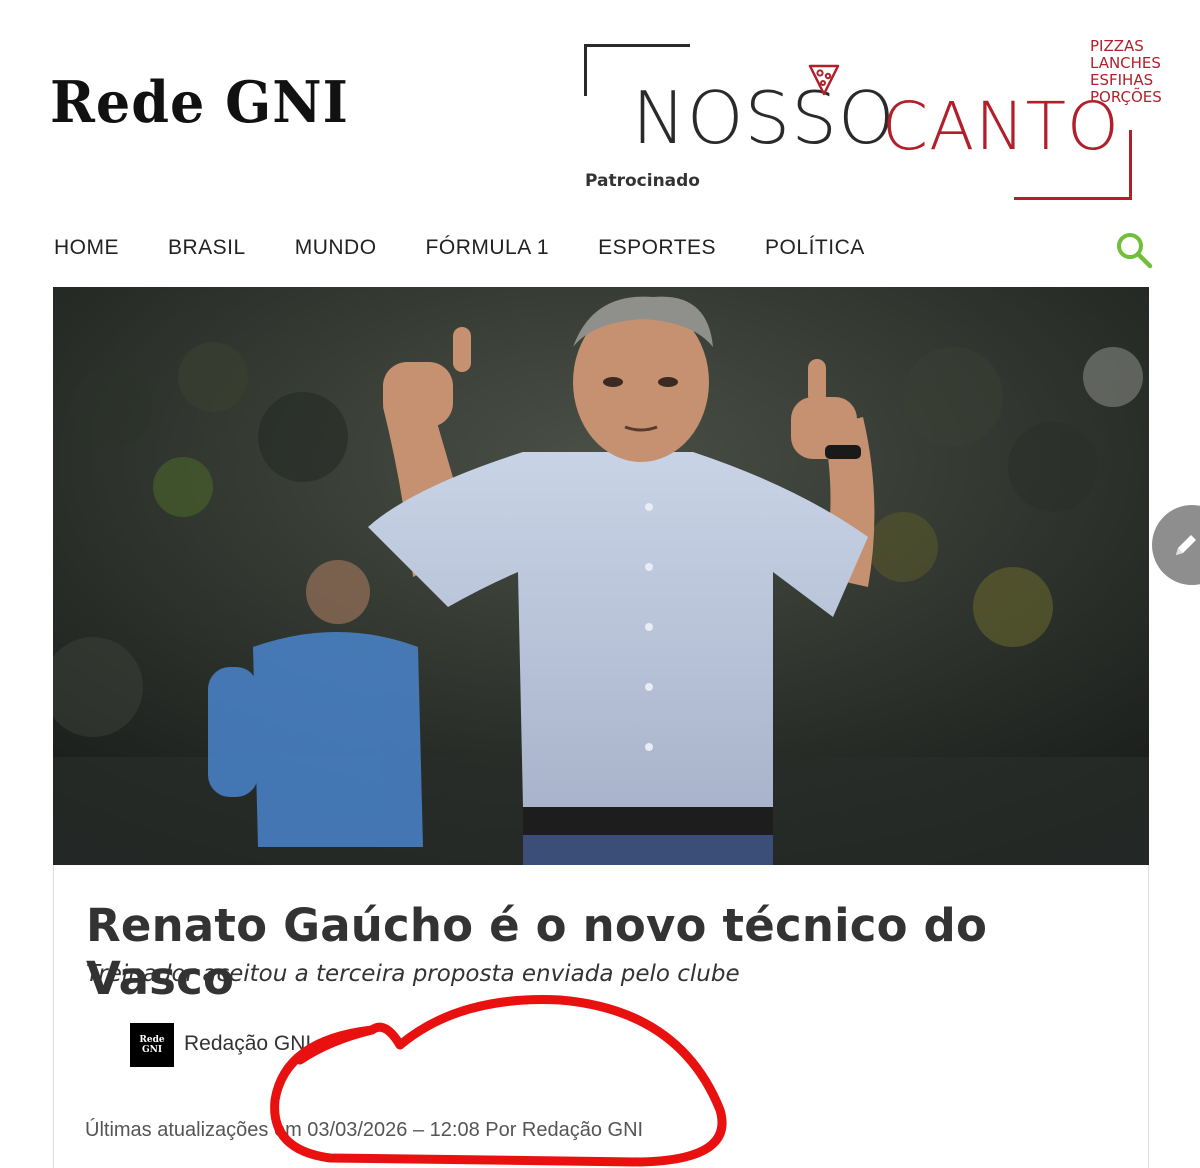 Image resolution: width=1200 pixels, height=1168 pixels. What do you see at coordinates (657, 248) in the screenshot?
I see `nav-item-esportes: ESPORTES` at bounding box center [657, 248].